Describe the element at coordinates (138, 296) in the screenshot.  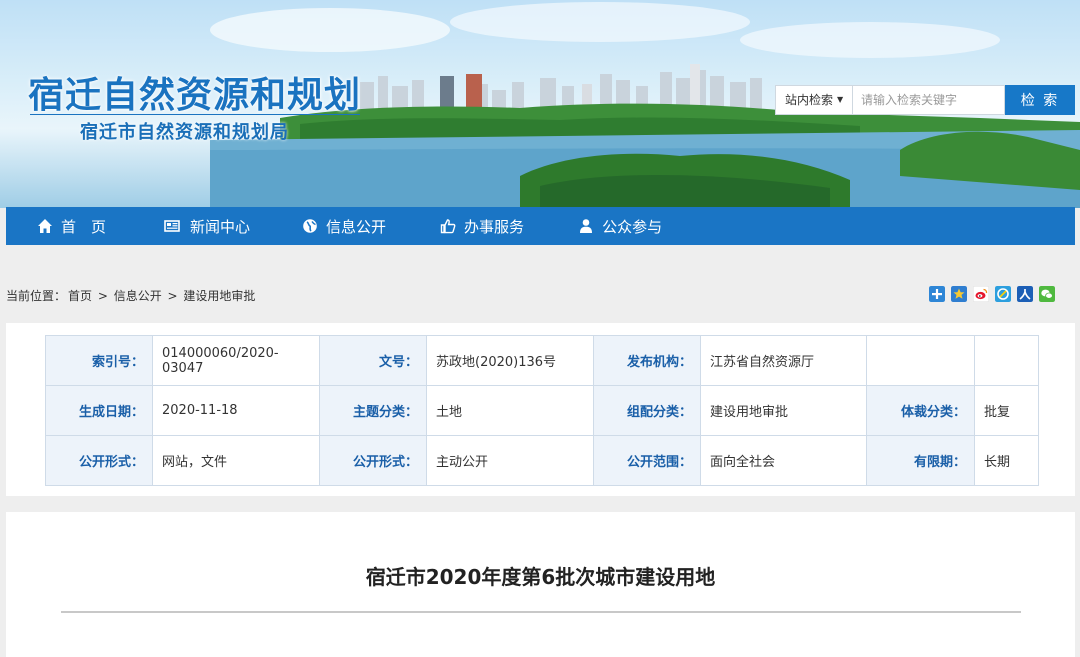
I see `breadcrumb-item-info: 信息公开` at that location.